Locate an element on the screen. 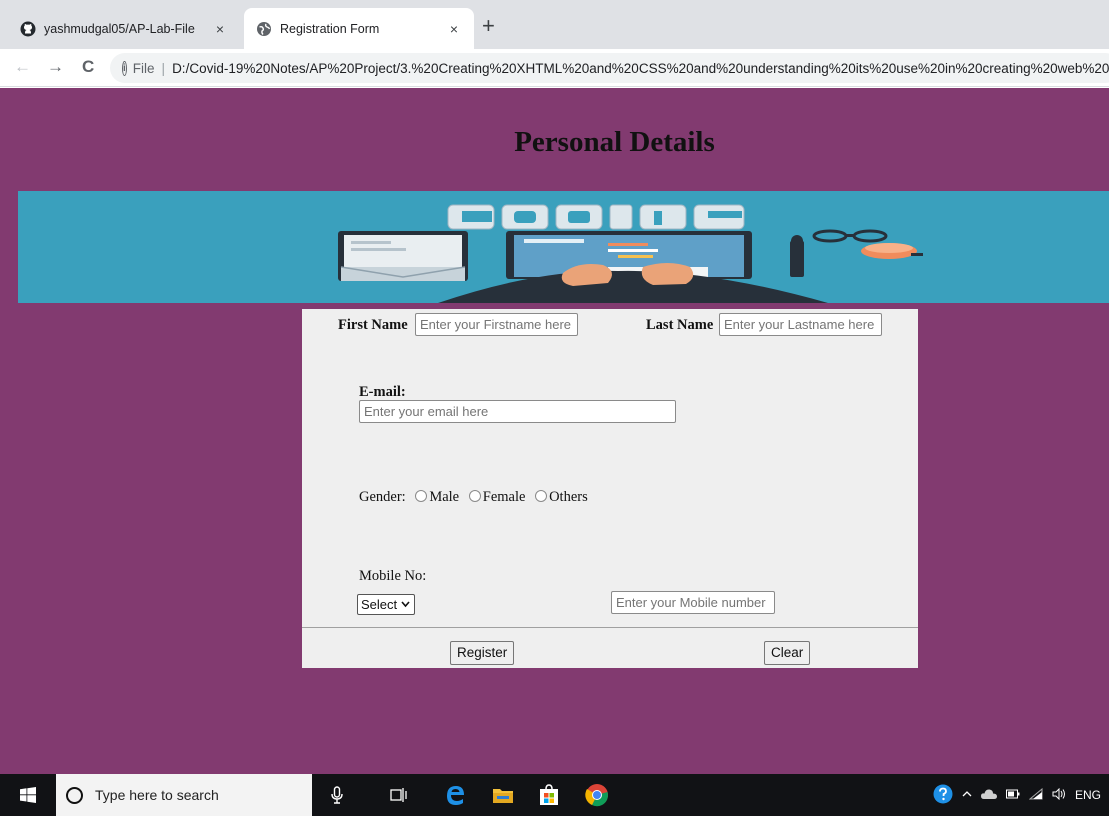  battery-icon is located at coordinates (1012, 795).